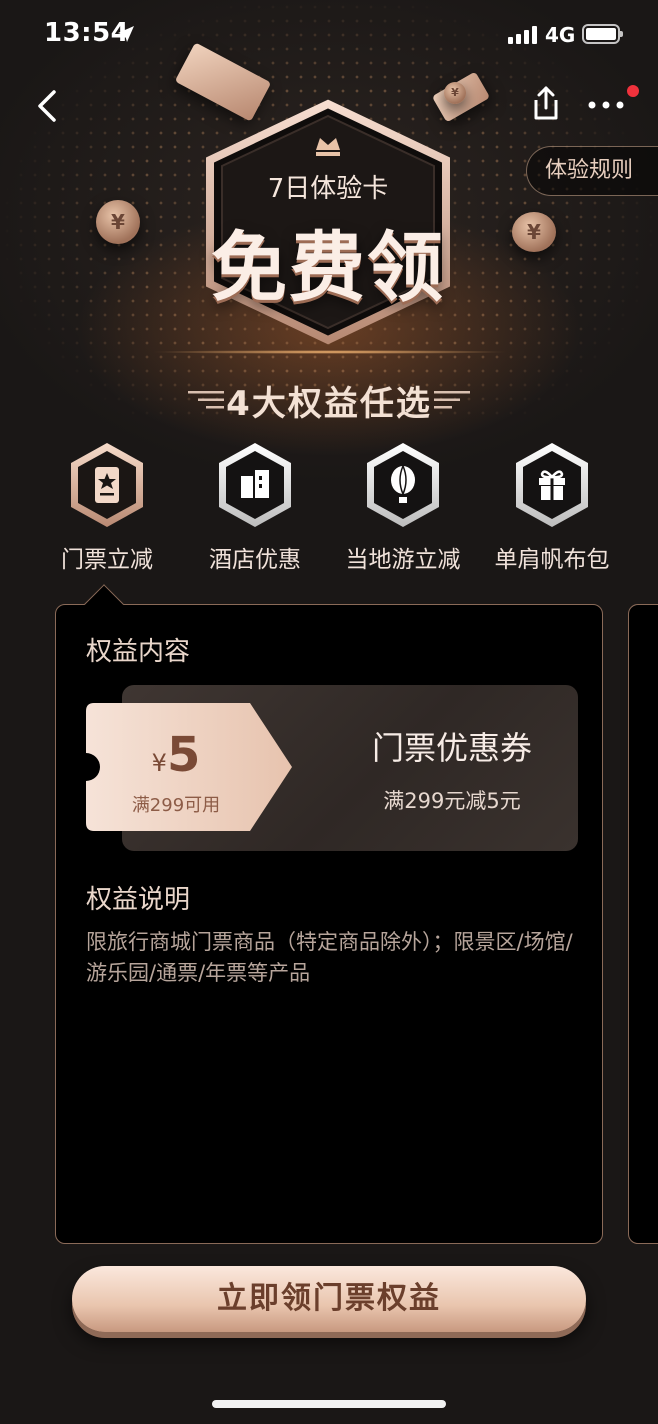 This screenshot has height=1424, width=658. I want to click on rules-button: 体验规则, so click(592, 171).